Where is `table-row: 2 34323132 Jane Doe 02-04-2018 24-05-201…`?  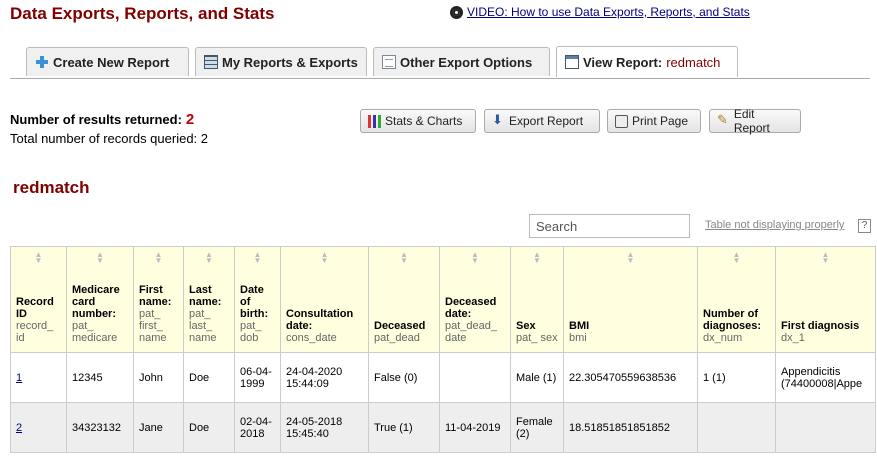
table-row: 2 34323132 Jane Doe 02-04-2018 24-05-201… is located at coordinates (443, 427).